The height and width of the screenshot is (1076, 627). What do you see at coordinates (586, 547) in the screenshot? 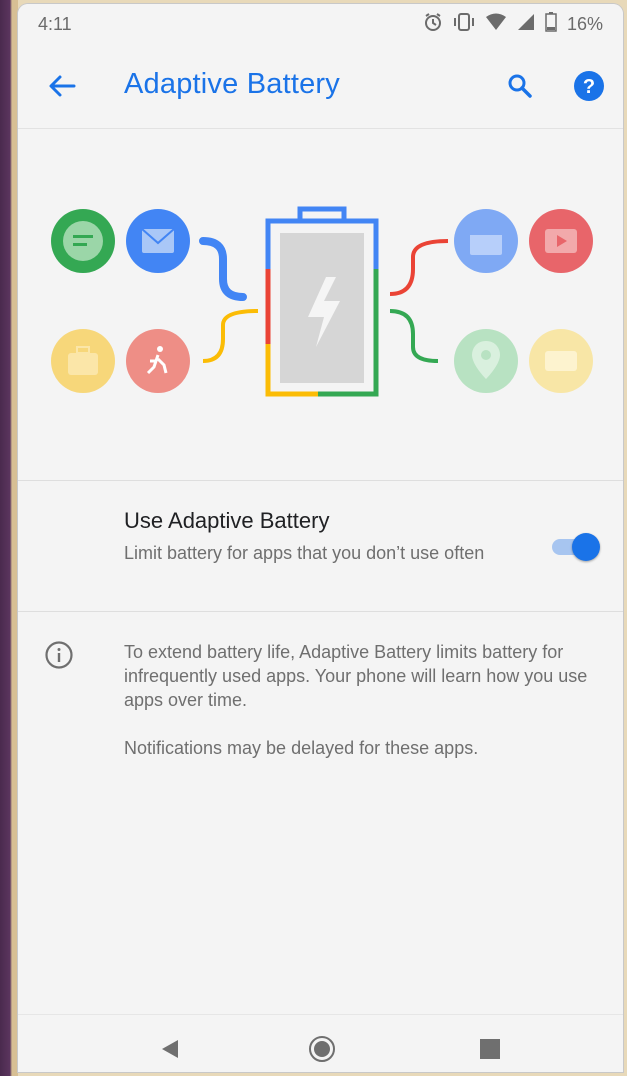
I see `toggle-thumb` at bounding box center [586, 547].